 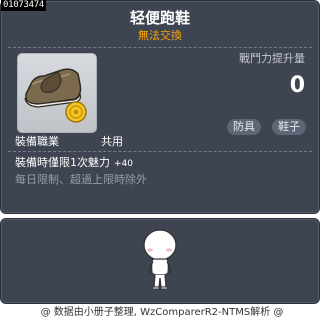 What do you see at coordinates (62, 162) in the screenshot?
I see `effect-text: 裝備時僅限1次魅力` at bounding box center [62, 162].